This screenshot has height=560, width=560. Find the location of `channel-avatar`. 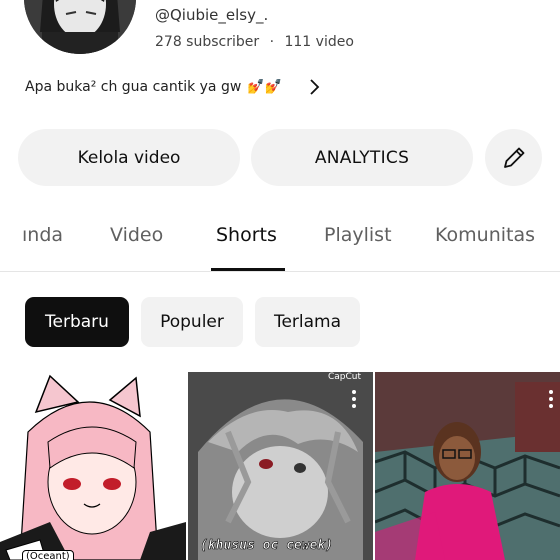

channel-avatar is located at coordinates (80, 27).